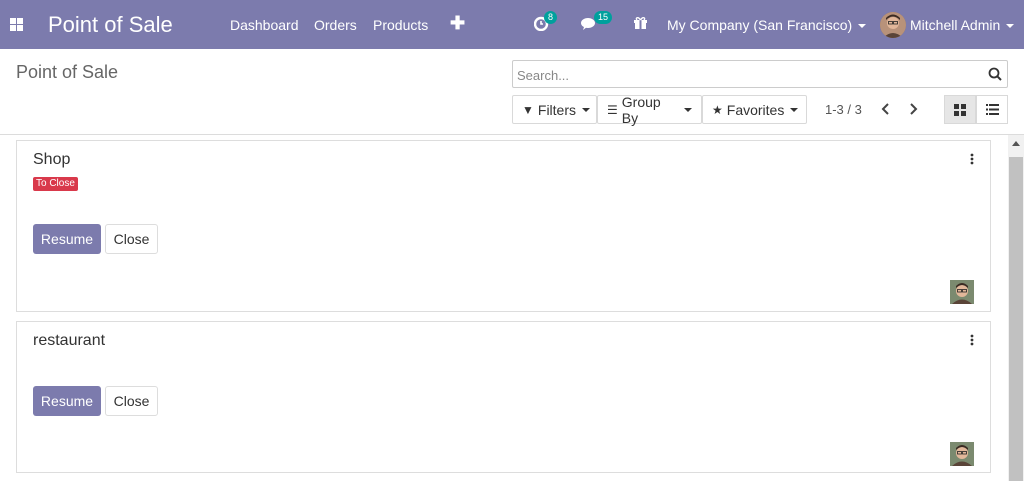 The width and height of the screenshot is (1024, 481). I want to click on card-title: restaurant, so click(69, 340).